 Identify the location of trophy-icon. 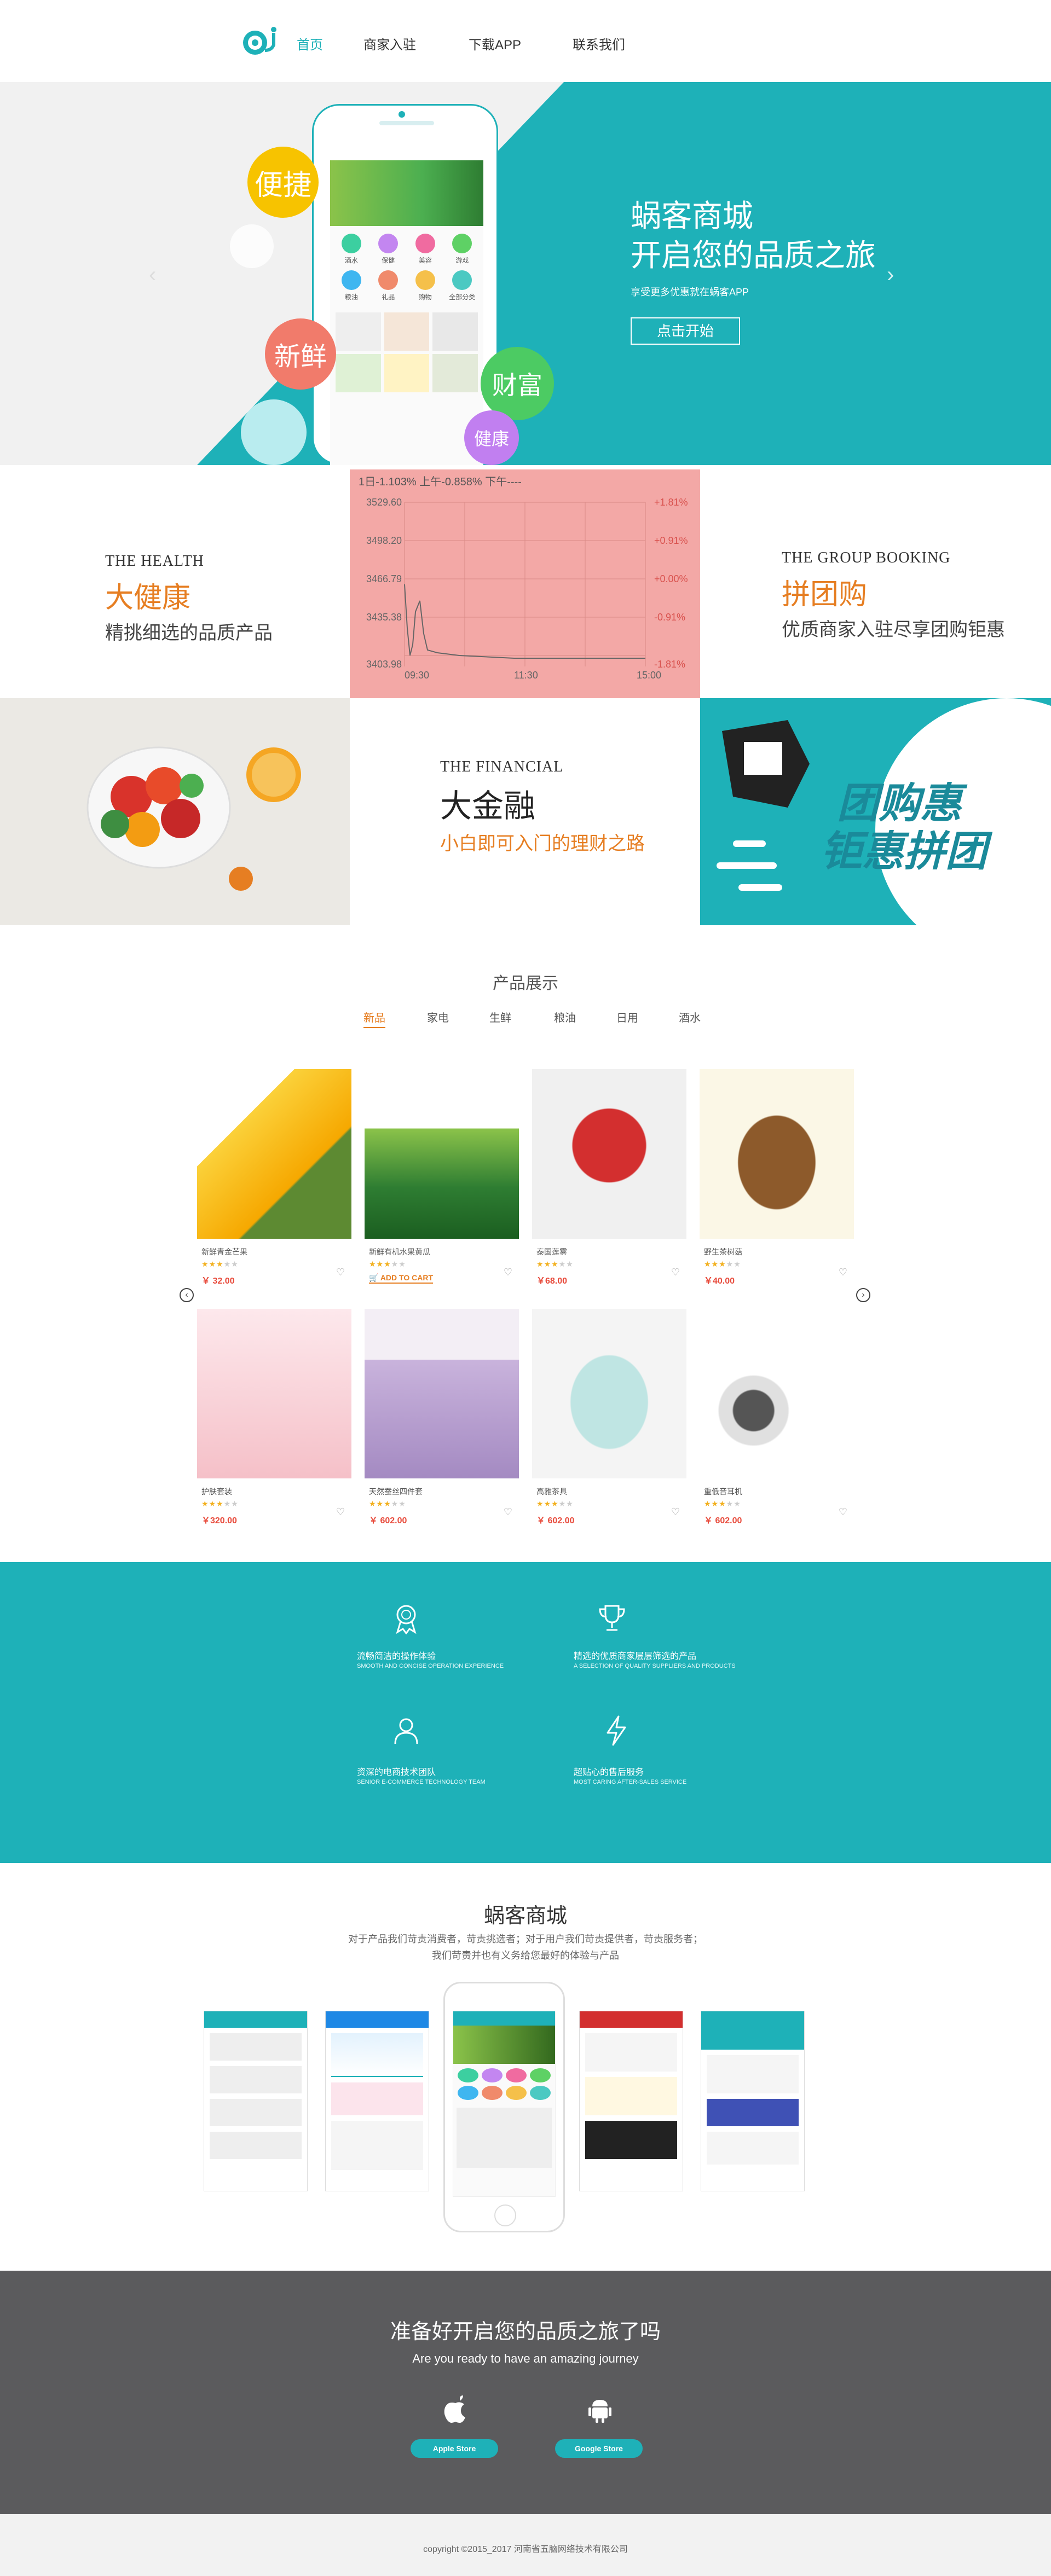
(612, 1618).